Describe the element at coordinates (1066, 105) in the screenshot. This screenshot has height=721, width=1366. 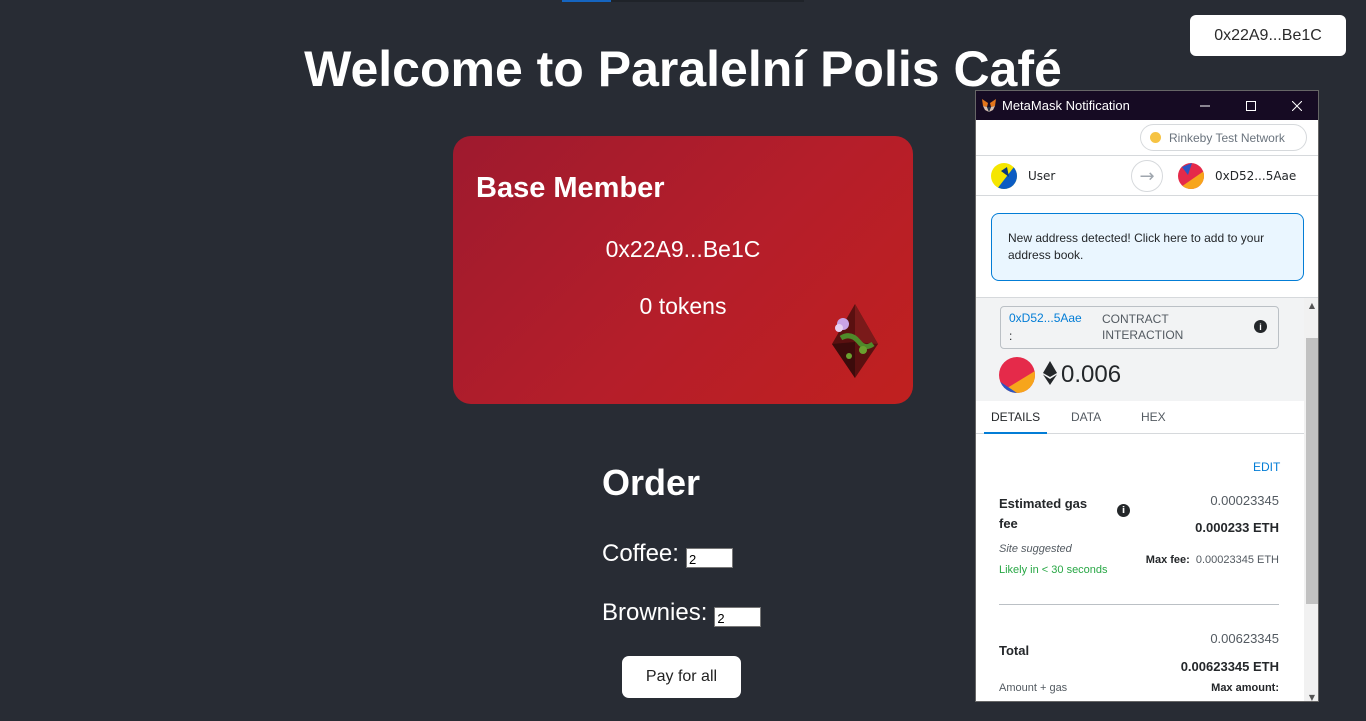
I see `window-title: MetaMask Notification` at that location.